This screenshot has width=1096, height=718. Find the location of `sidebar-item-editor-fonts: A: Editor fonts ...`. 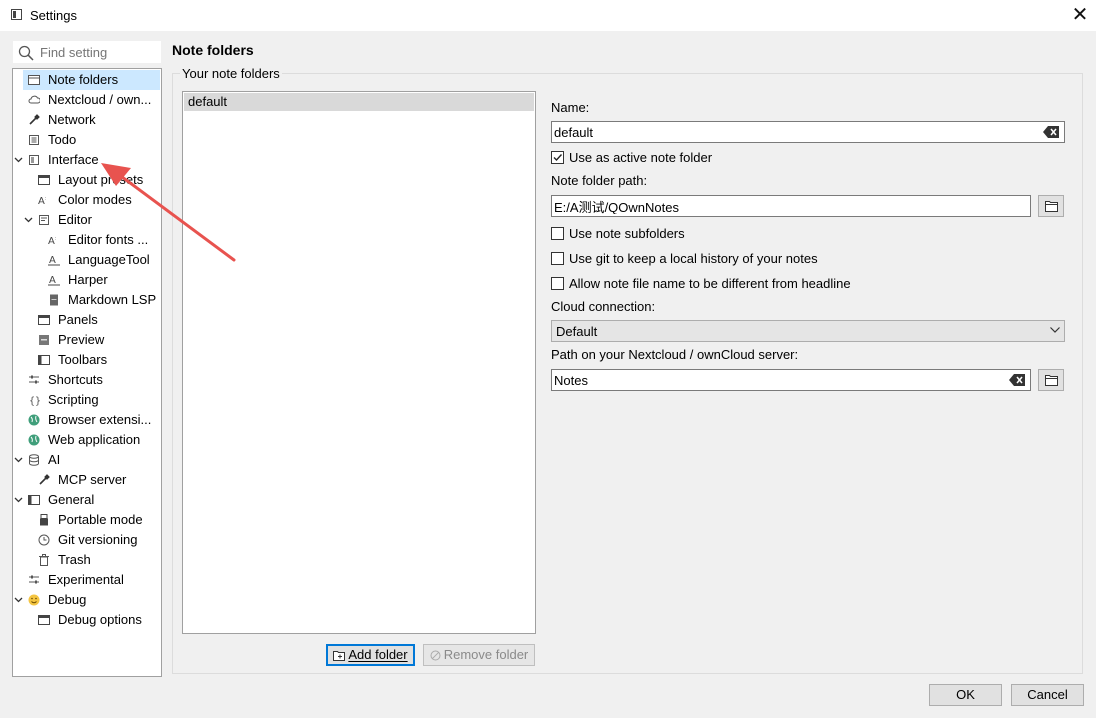

sidebar-item-editor-fonts: A: Editor fonts ... is located at coordinates (86, 240).